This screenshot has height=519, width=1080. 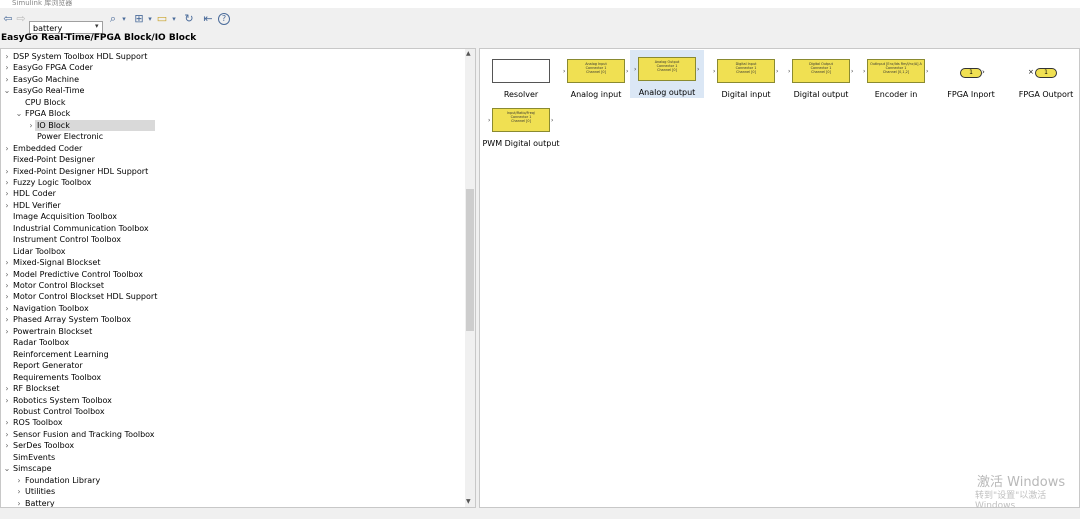 I want to click on tree-item: › Motor Control Blockset, so click(x=230, y=285).